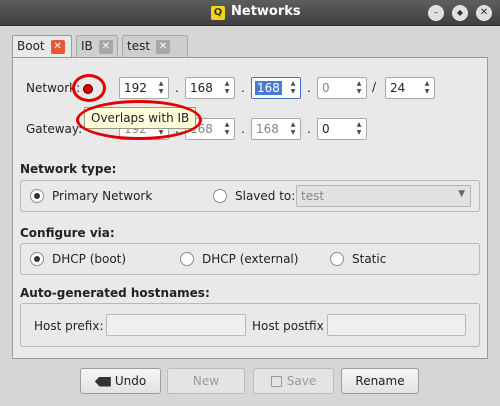  Describe the element at coordinates (187, 259) in the screenshot. I see `dhcp-external-radio` at that location.